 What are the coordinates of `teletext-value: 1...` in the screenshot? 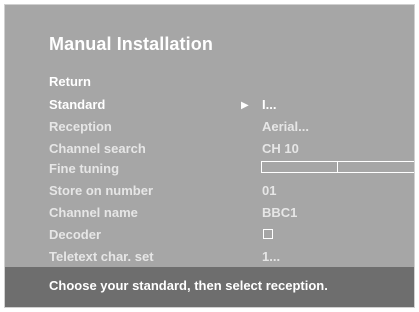 It's located at (271, 257).